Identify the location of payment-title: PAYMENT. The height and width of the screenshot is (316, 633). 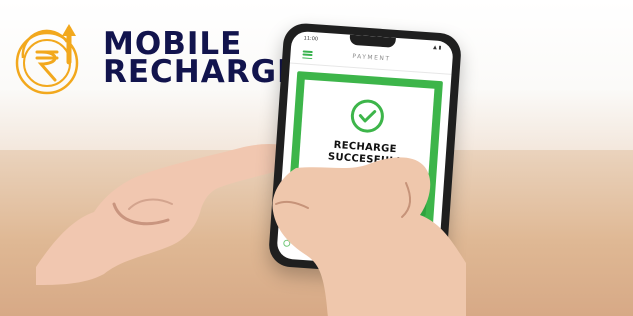
(371, 57).